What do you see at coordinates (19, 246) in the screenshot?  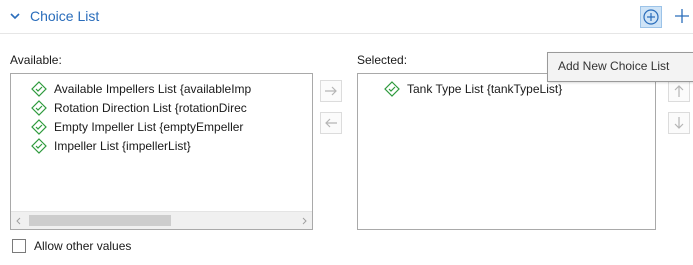 I see `allow-other-values-checkbox` at bounding box center [19, 246].